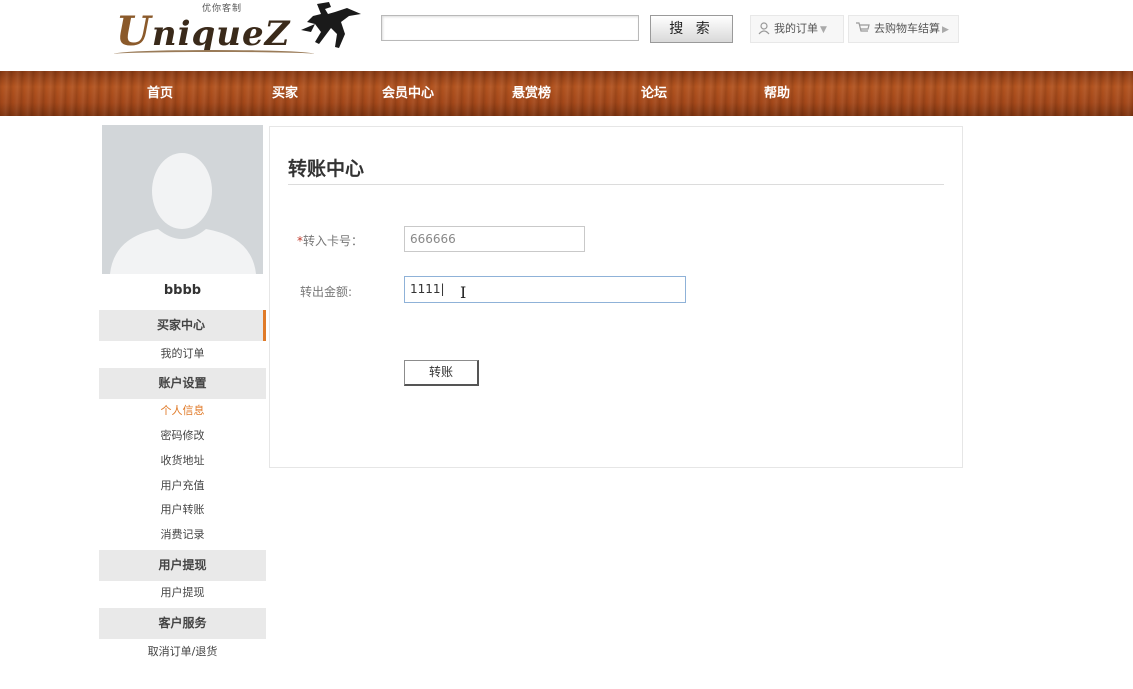 The height and width of the screenshot is (689, 1133). I want to click on amount-value: 1111, so click(425, 289).